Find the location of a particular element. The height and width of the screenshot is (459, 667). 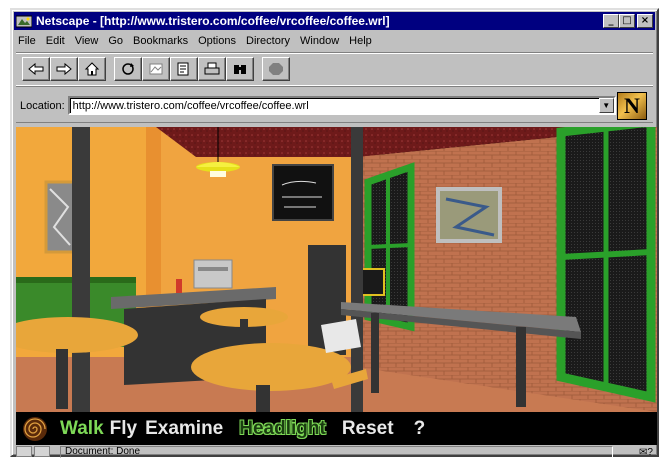

status-bar: Document: Done ✉? is located at coordinates (334, 452).